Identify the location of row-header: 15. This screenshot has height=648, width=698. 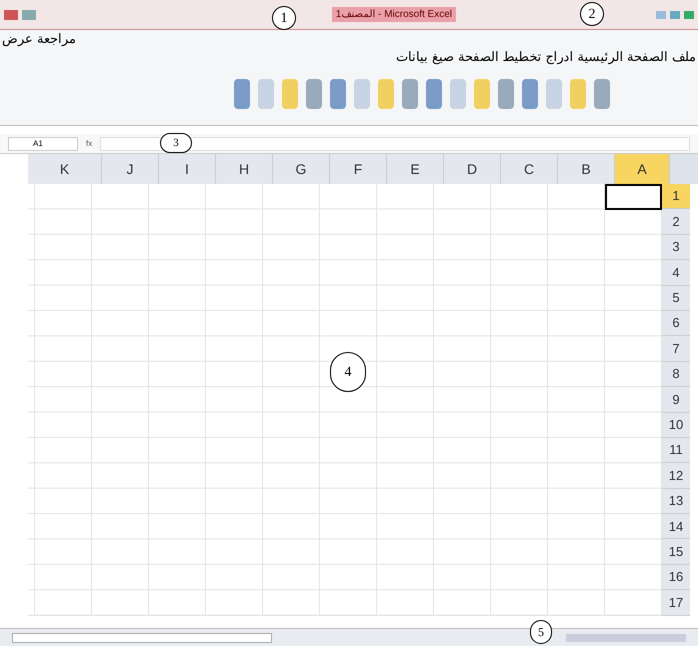
(676, 552).